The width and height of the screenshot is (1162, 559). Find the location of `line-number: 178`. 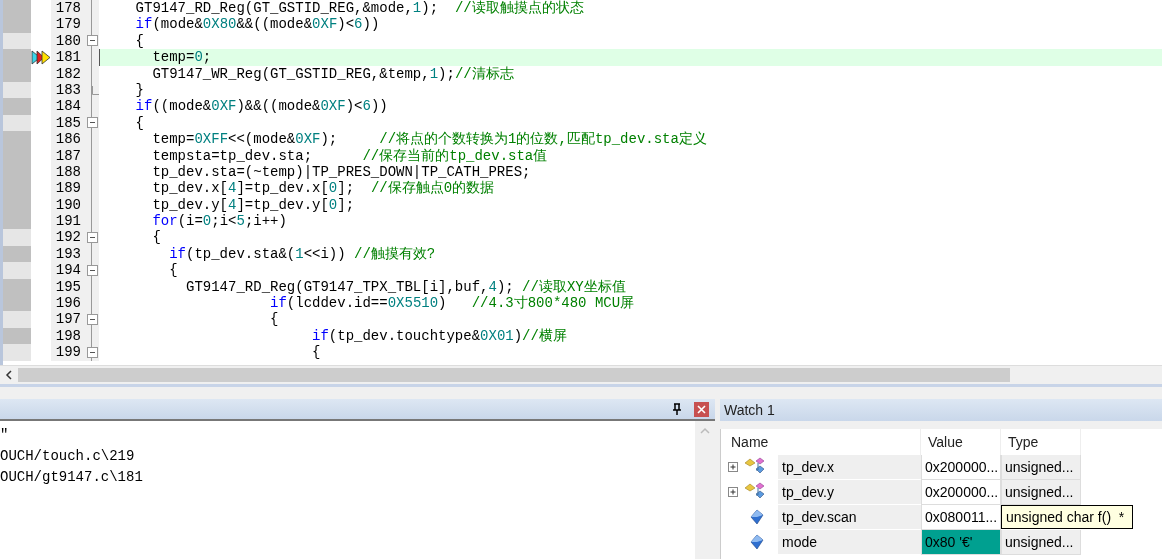

line-number: 178 is located at coordinates (68, 8).